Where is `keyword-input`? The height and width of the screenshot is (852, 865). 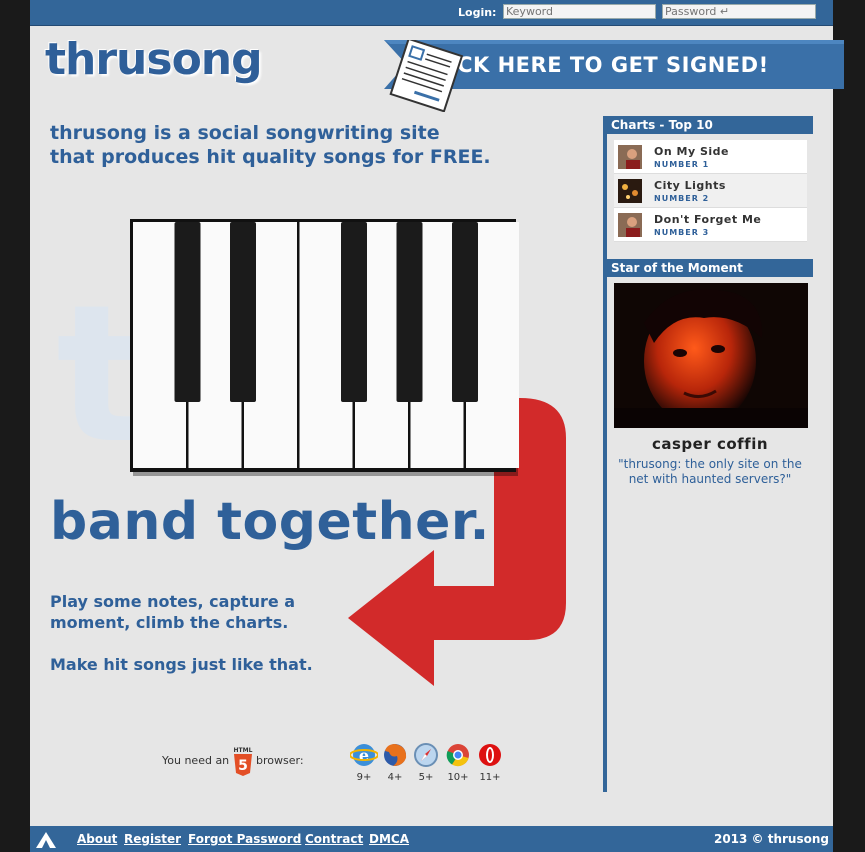
keyword-input is located at coordinates (579, 11).